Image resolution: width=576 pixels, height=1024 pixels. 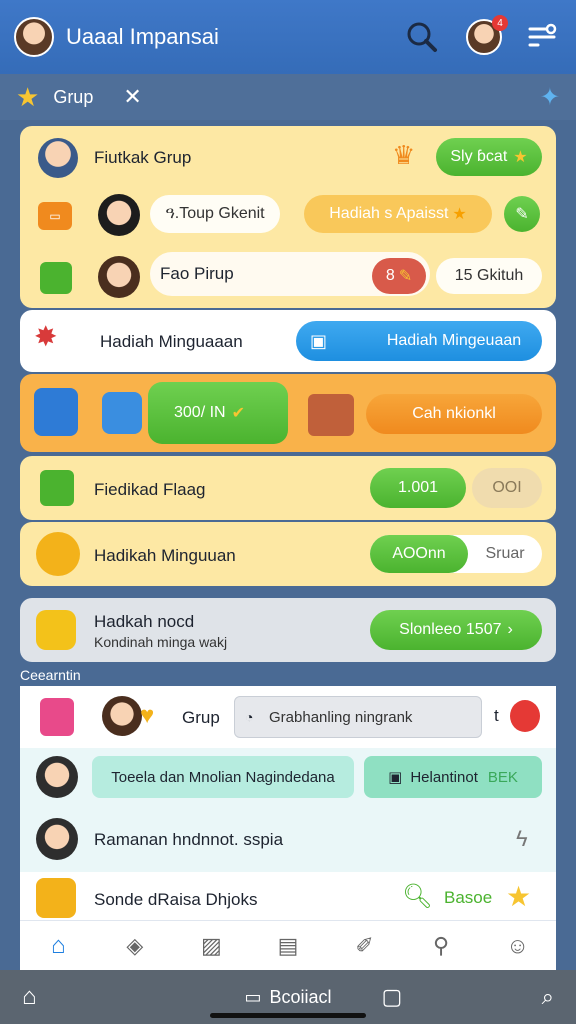 I want to click on clock-icon: ◔, so click(x=249, y=717).